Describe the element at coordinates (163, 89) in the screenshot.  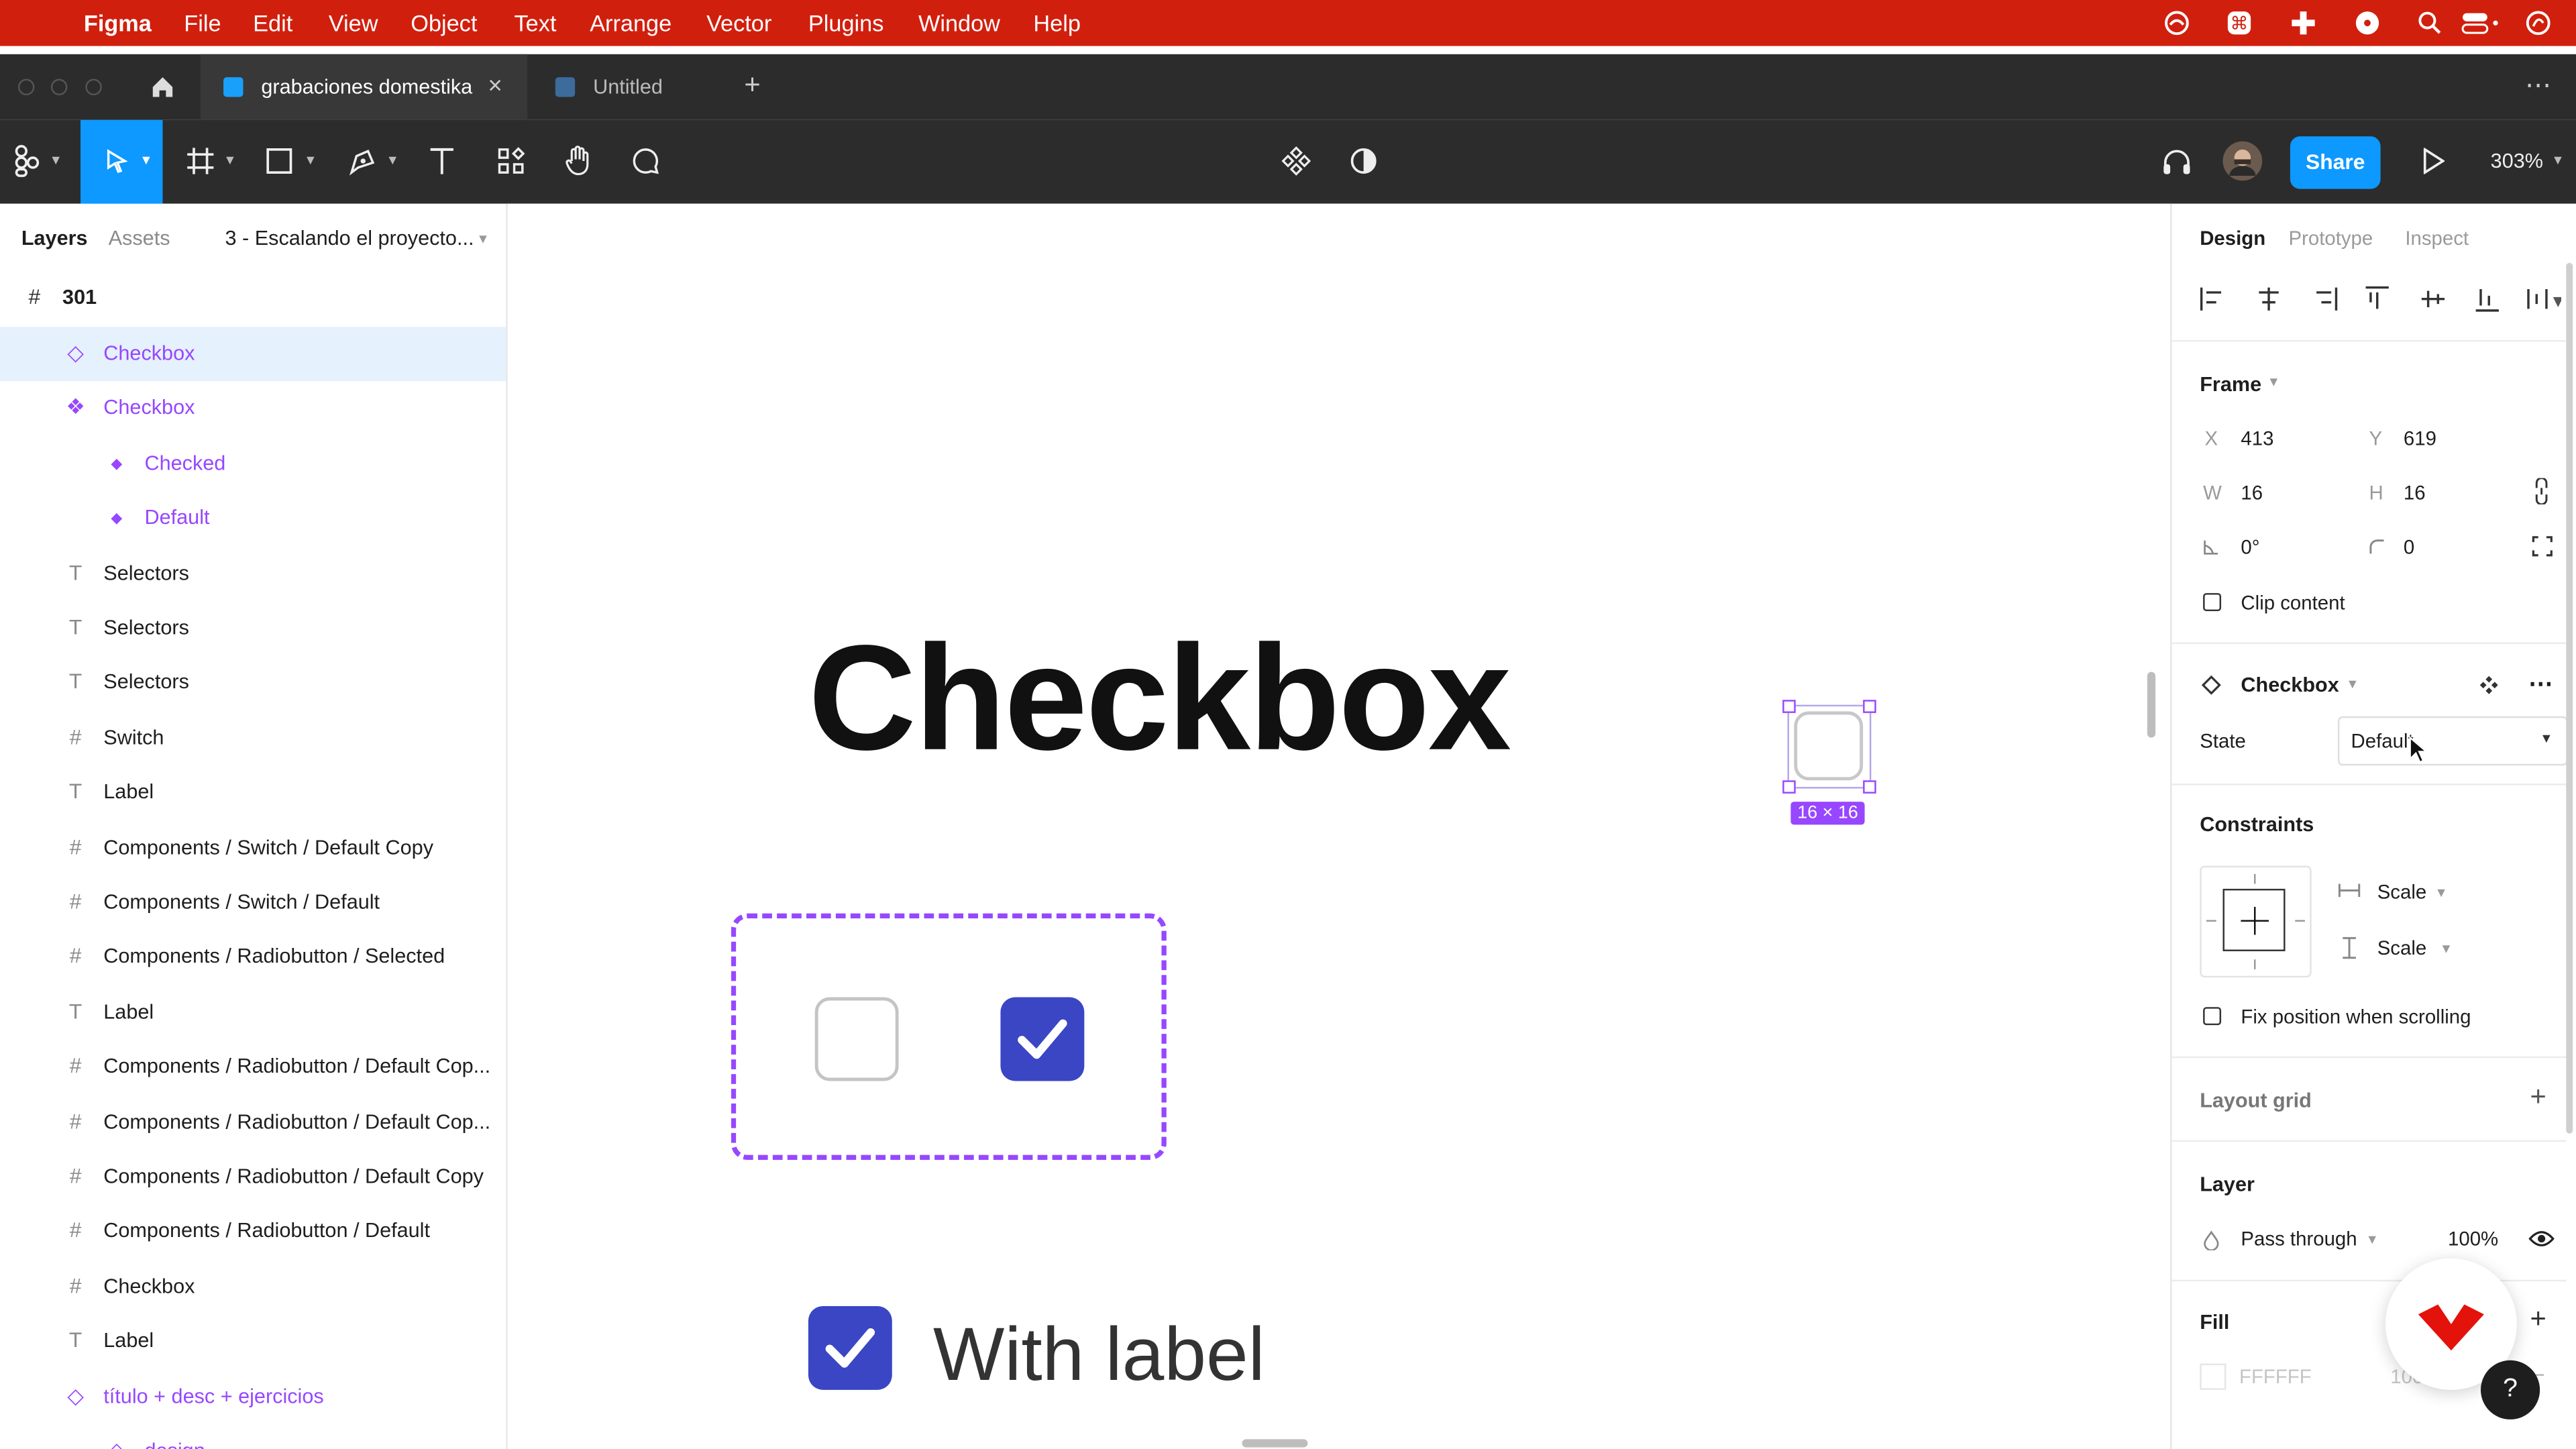
I see `home-icon` at that location.